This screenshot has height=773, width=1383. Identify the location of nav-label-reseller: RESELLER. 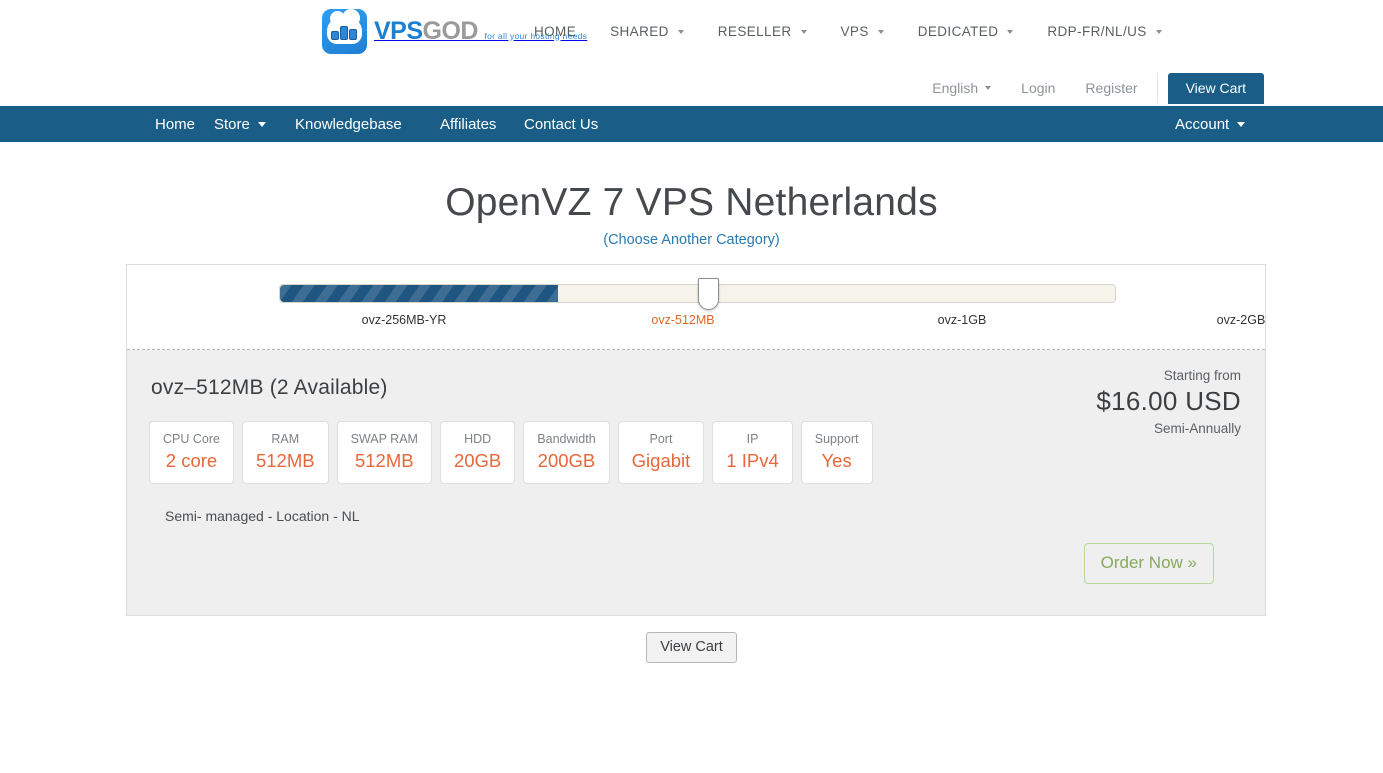
(754, 31).